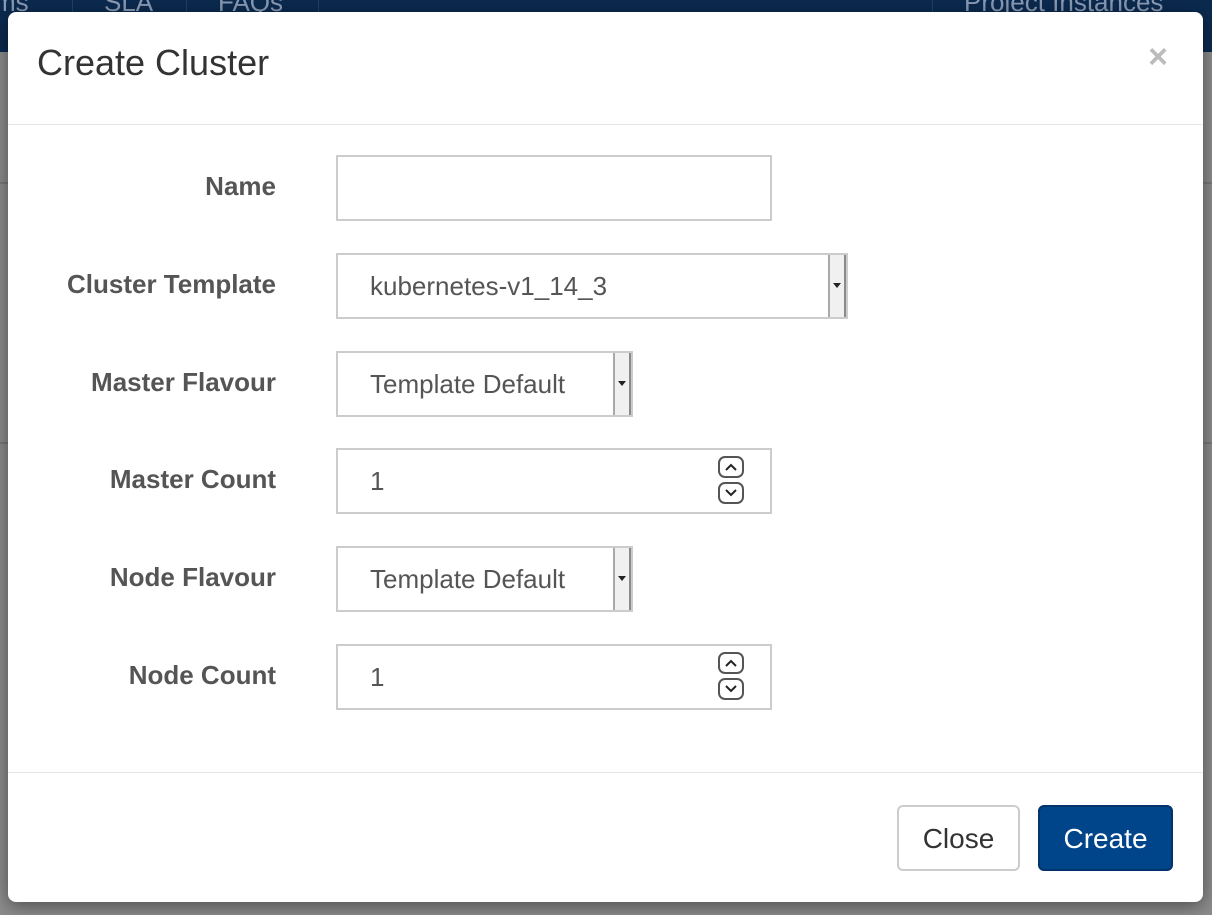  Describe the element at coordinates (192, 479) in the screenshot. I see `master-count-label: Master Count` at that location.